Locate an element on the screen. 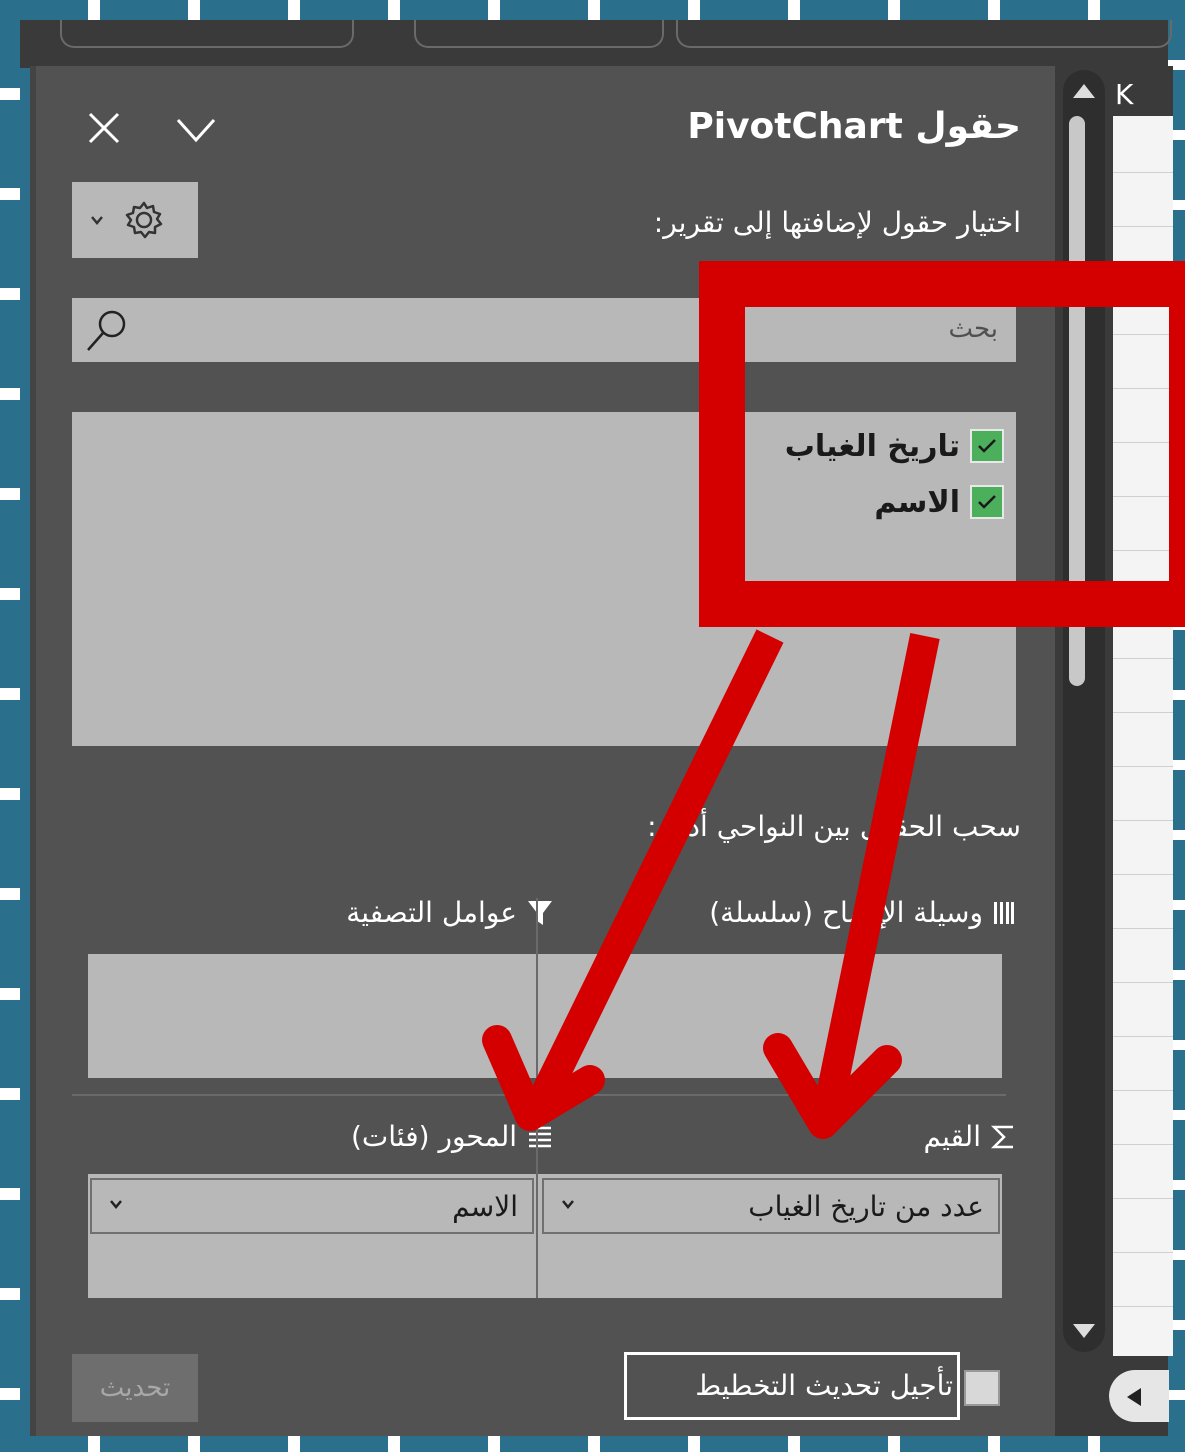 This screenshot has width=1185, height=1452. tools-button is located at coordinates (135, 220).